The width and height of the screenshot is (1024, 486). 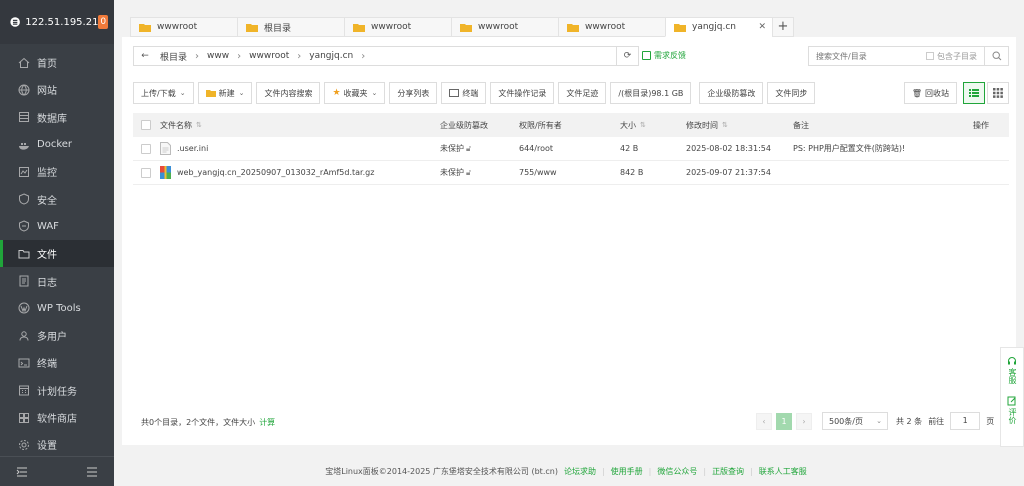 I want to click on add-tab-button: +, so click(x=783, y=27).